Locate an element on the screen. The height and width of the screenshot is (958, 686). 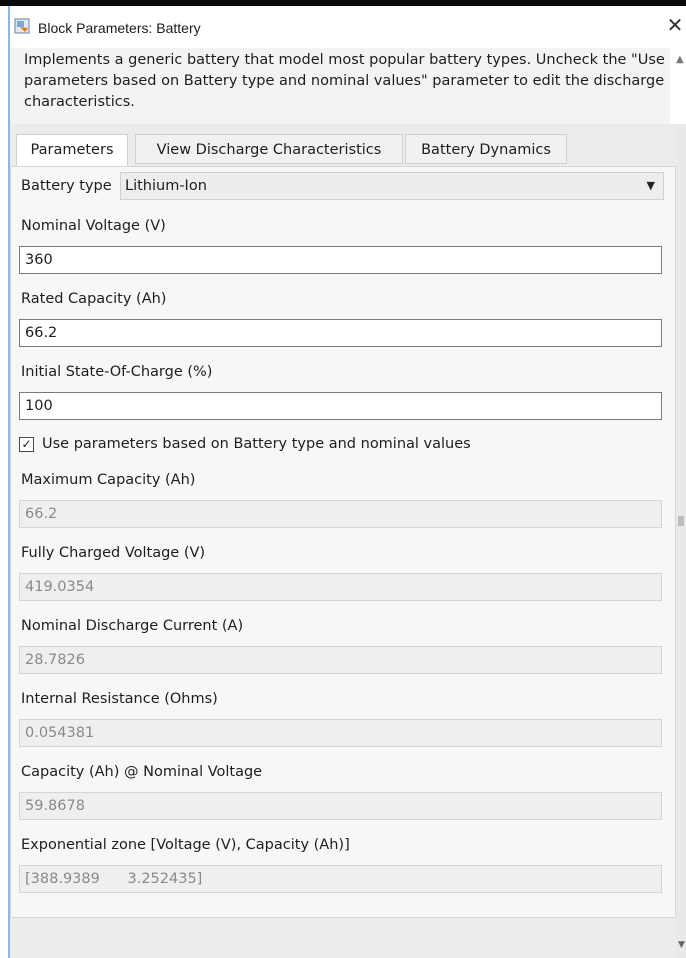
nominal-voltage-label: Nominal Voltage (V) is located at coordinates (93, 226).